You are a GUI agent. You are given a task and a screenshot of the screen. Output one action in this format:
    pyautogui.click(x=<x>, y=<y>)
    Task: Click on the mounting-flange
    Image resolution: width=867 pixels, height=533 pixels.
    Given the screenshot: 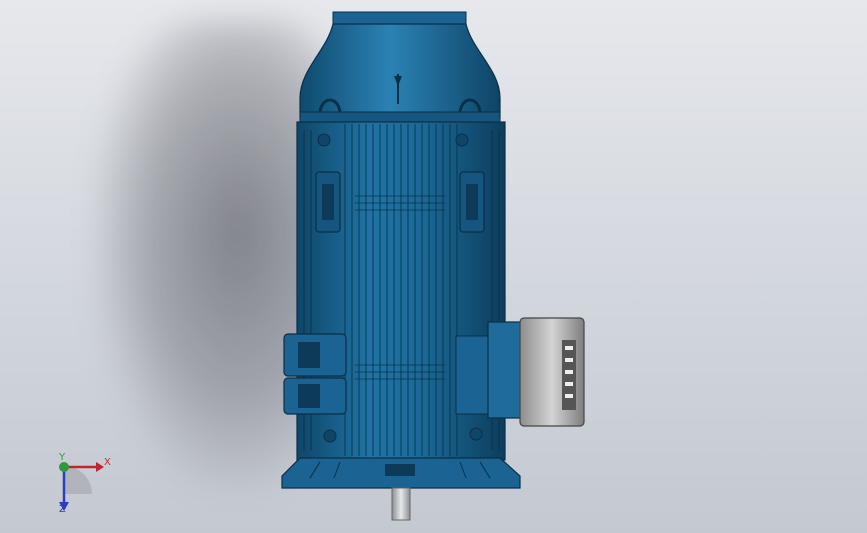 What is the action you would take?
    pyautogui.click(x=401, y=473)
    